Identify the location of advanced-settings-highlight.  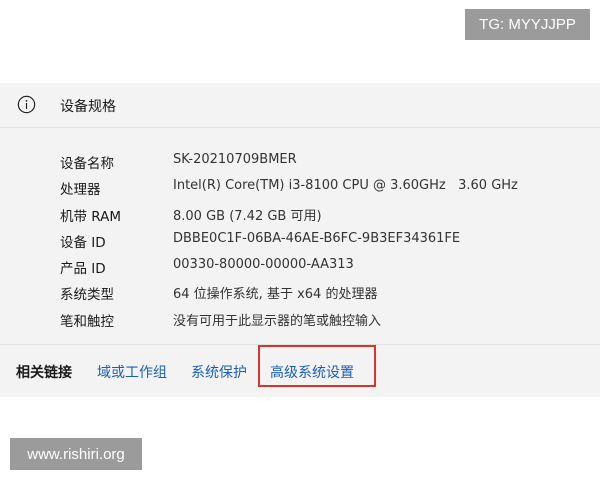
(317, 366).